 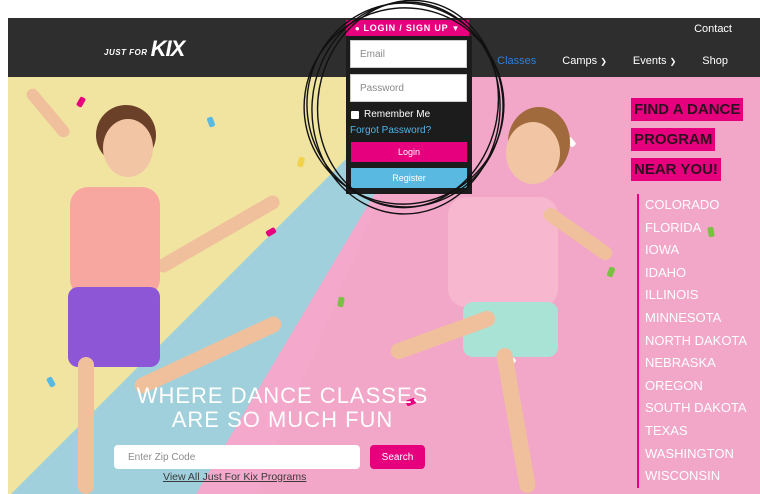 What do you see at coordinates (357, 28) in the screenshot?
I see `lock-icon: ●` at bounding box center [357, 28].